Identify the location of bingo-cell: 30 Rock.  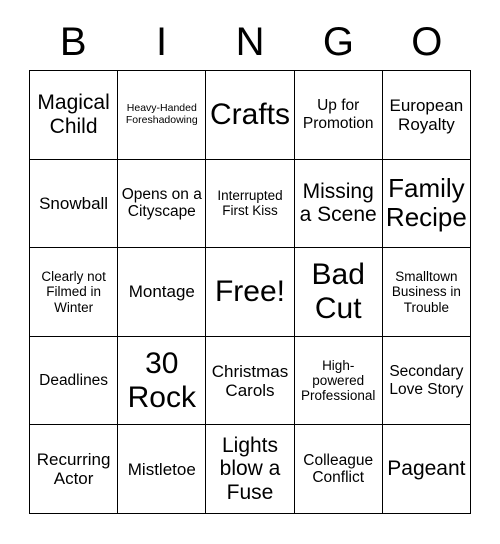
(162, 381).